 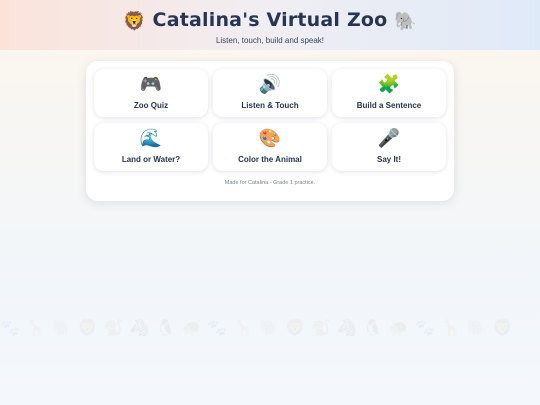 I want to click on say-it-button: 🎤 Say It!, so click(x=389, y=147).